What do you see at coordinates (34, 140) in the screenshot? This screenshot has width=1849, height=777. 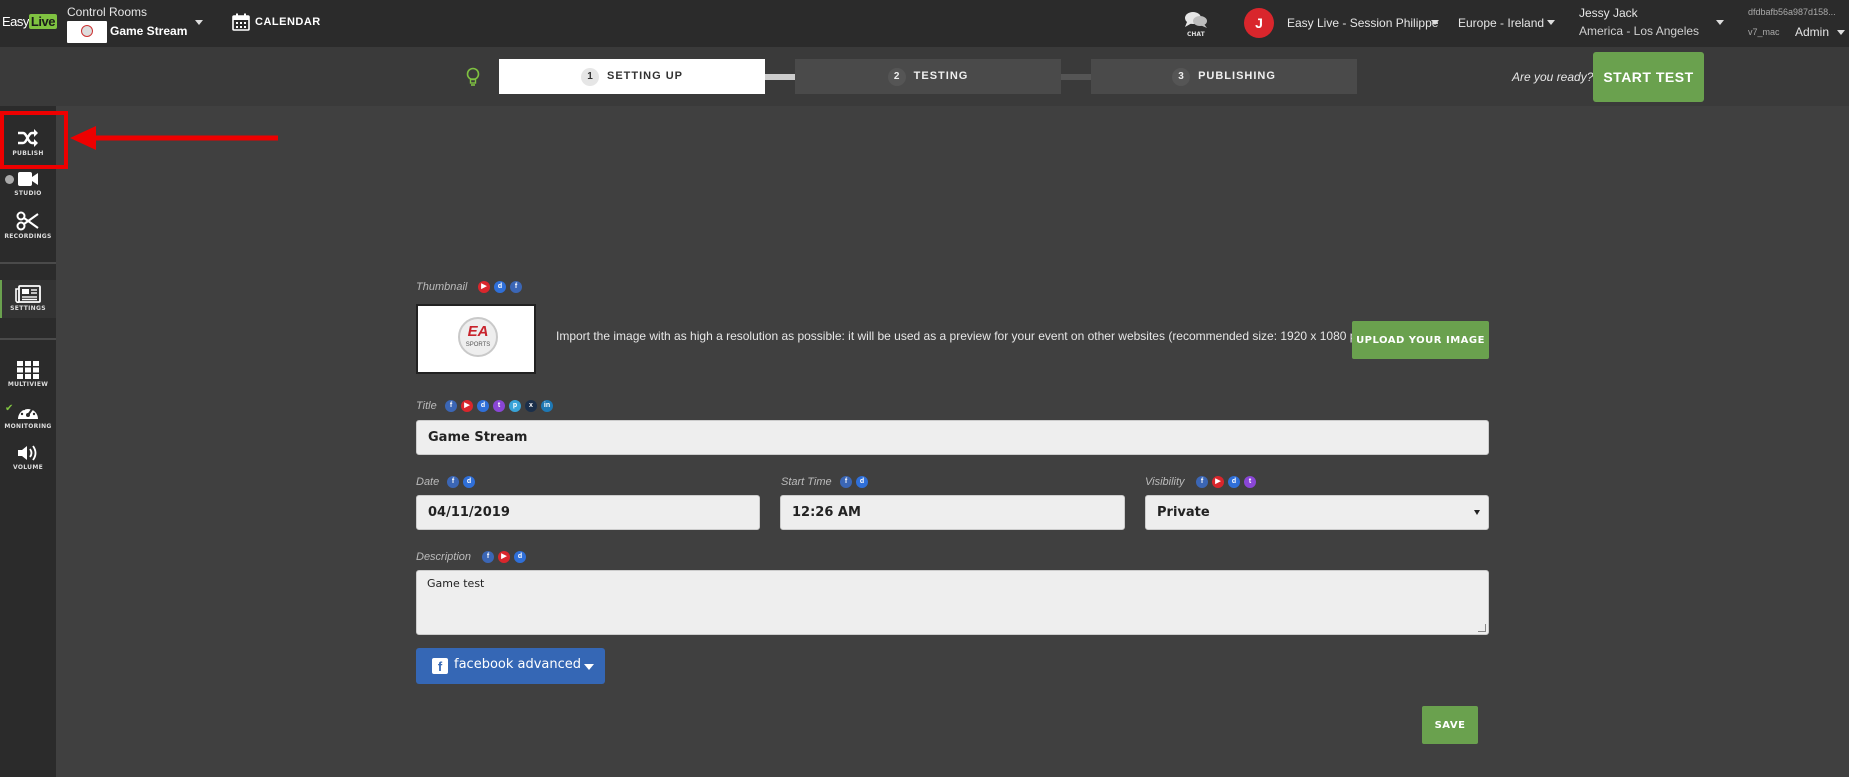 I see `highlight-box` at bounding box center [34, 140].